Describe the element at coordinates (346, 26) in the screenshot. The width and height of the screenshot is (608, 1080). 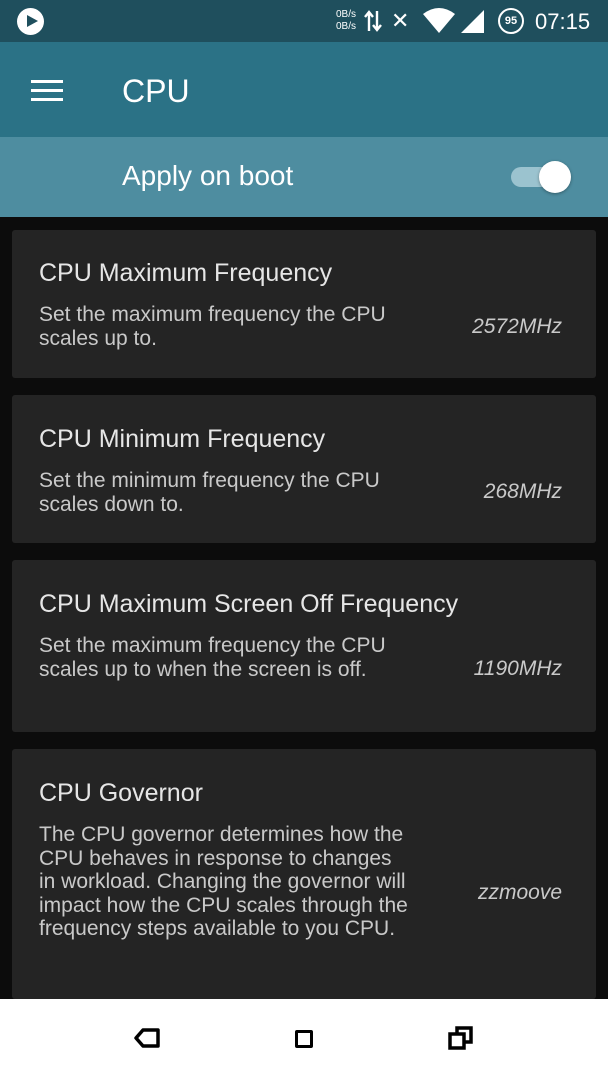
I see `net-download-speed: 0B/s` at that location.